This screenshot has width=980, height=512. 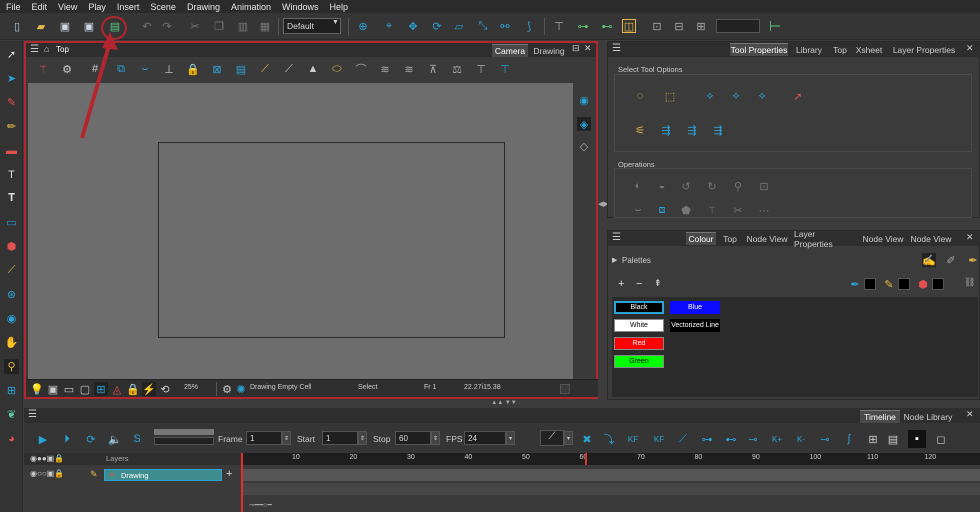 I want to click on brush-tool-icon: ✎, so click(x=11, y=102).